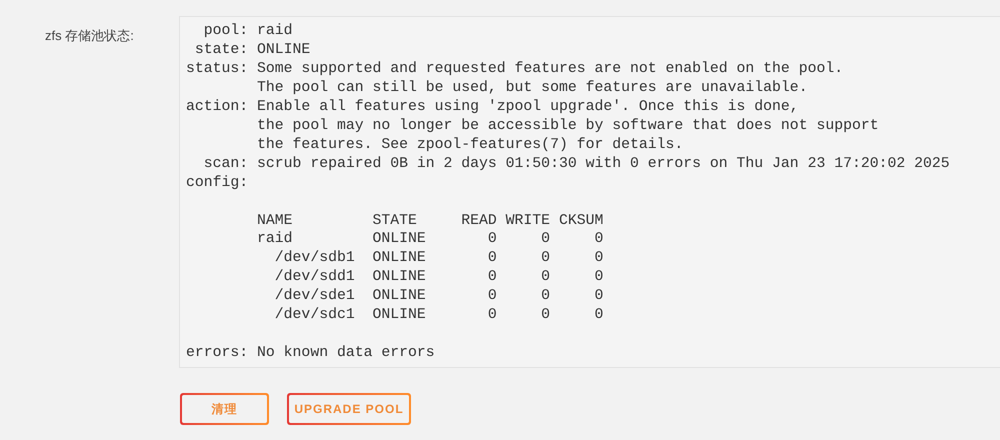  Describe the element at coordinates (349, 409) in the screenshot. I see `upgrade-pool-button: UPGRADE POOL` at that location.